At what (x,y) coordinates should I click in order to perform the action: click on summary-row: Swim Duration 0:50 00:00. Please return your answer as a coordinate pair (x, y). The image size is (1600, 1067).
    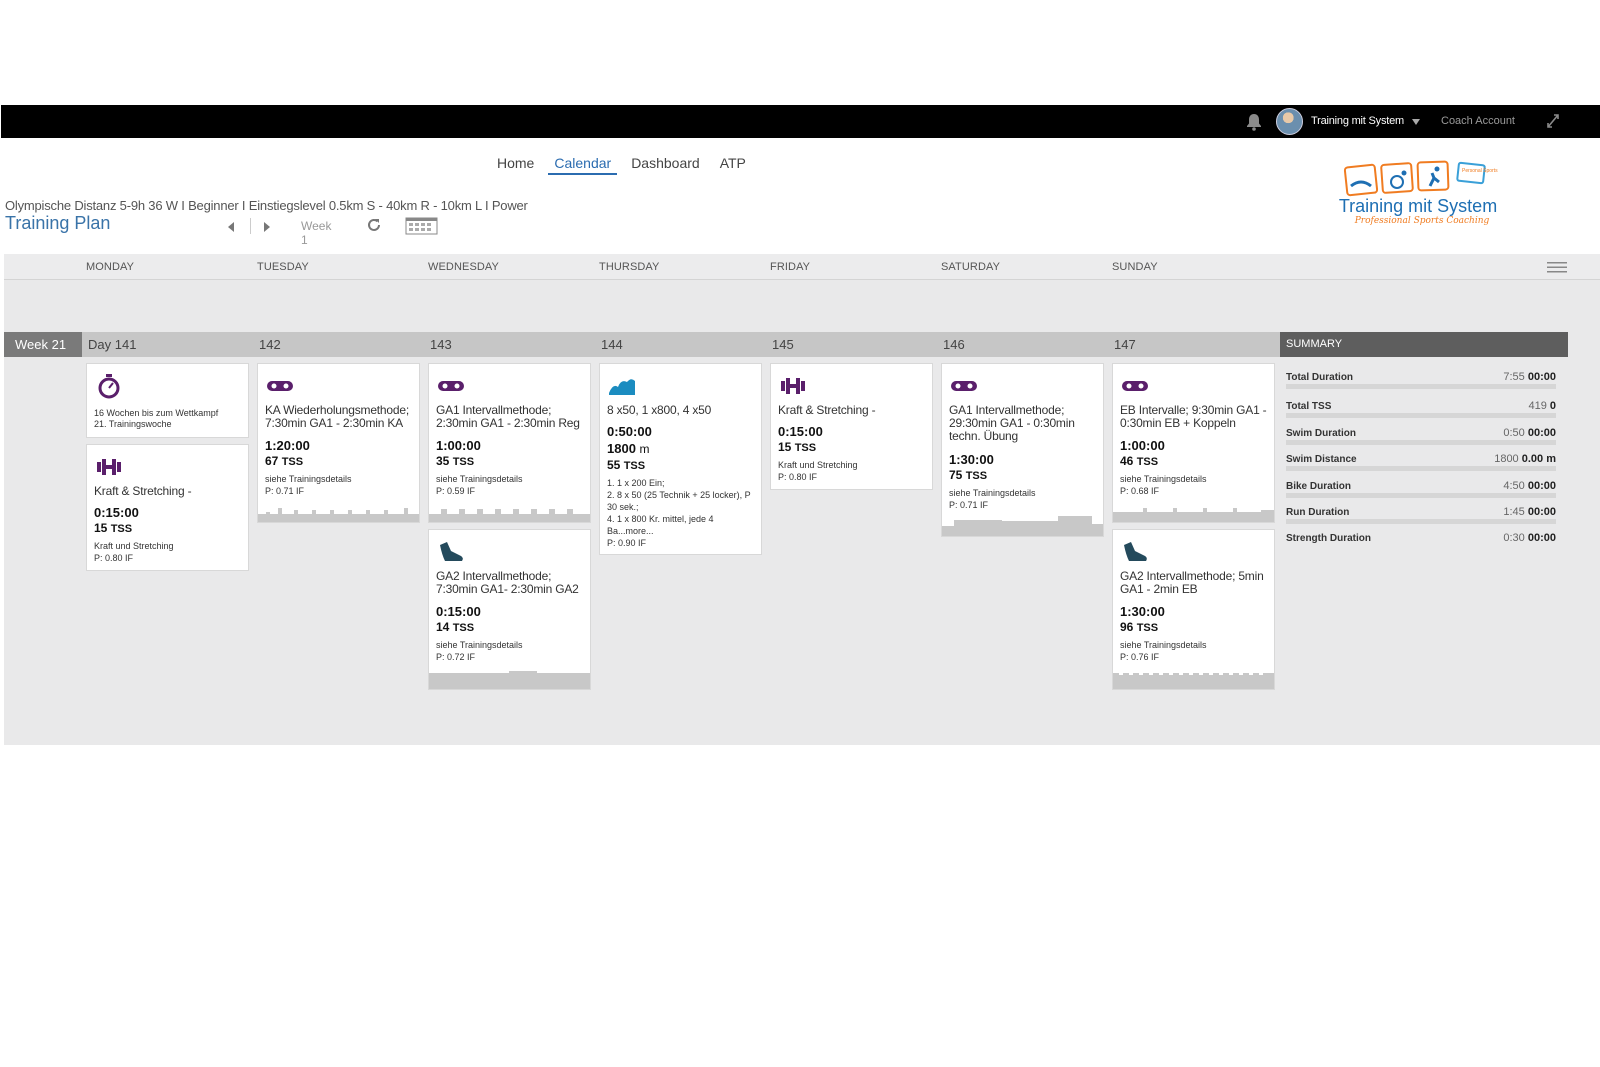
    Looking at the image, I should click on (1421, 434).